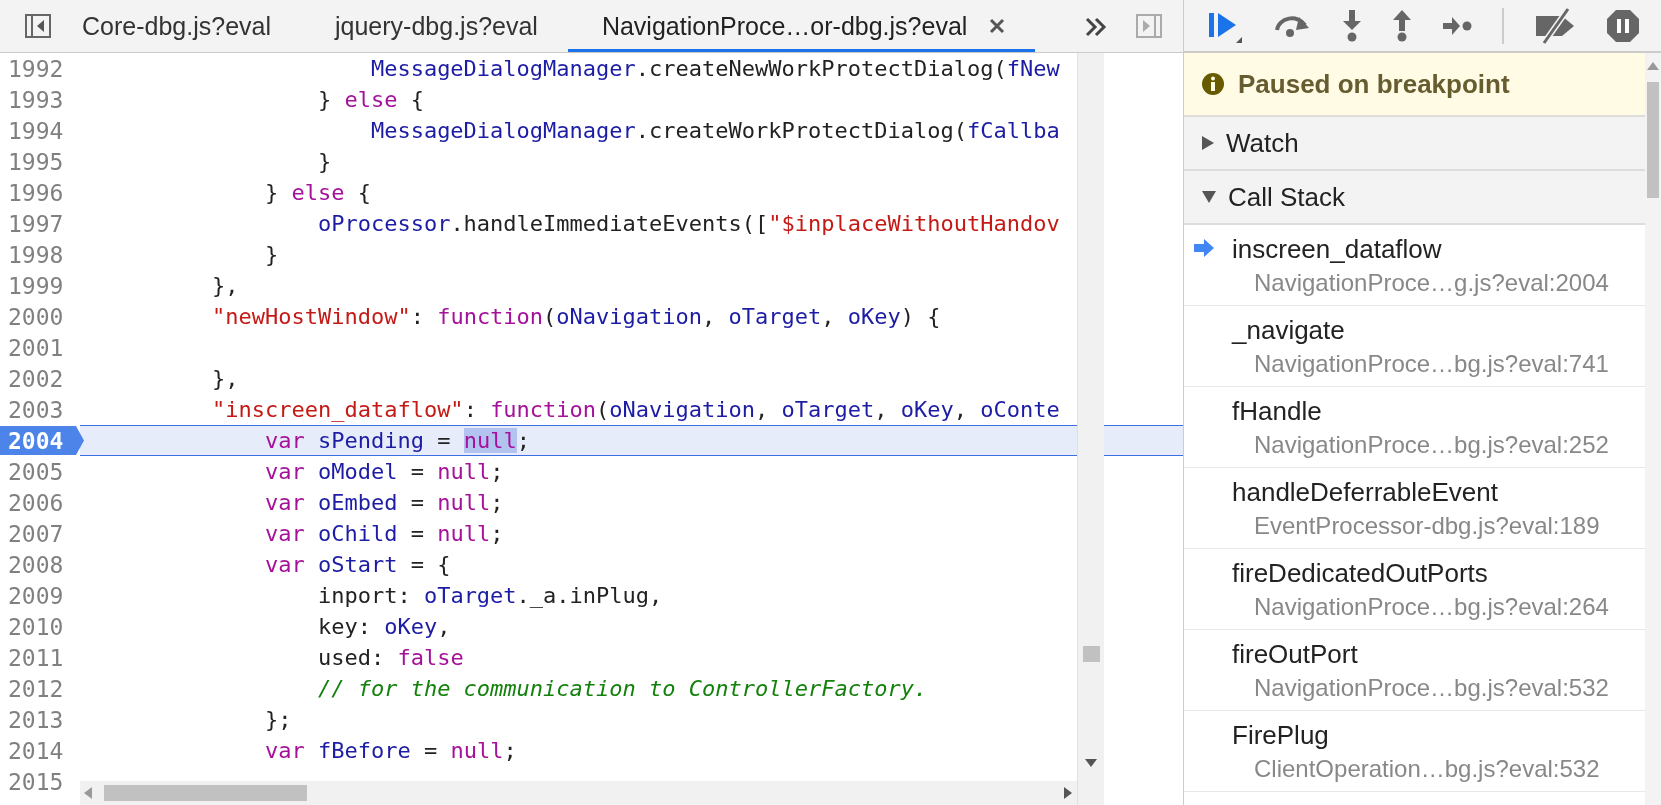 The image size is (1661, 805). Describe the element at coordinates (383, 502) in the screenshot. I see `code-line: var oEmbed = null;` at that location.